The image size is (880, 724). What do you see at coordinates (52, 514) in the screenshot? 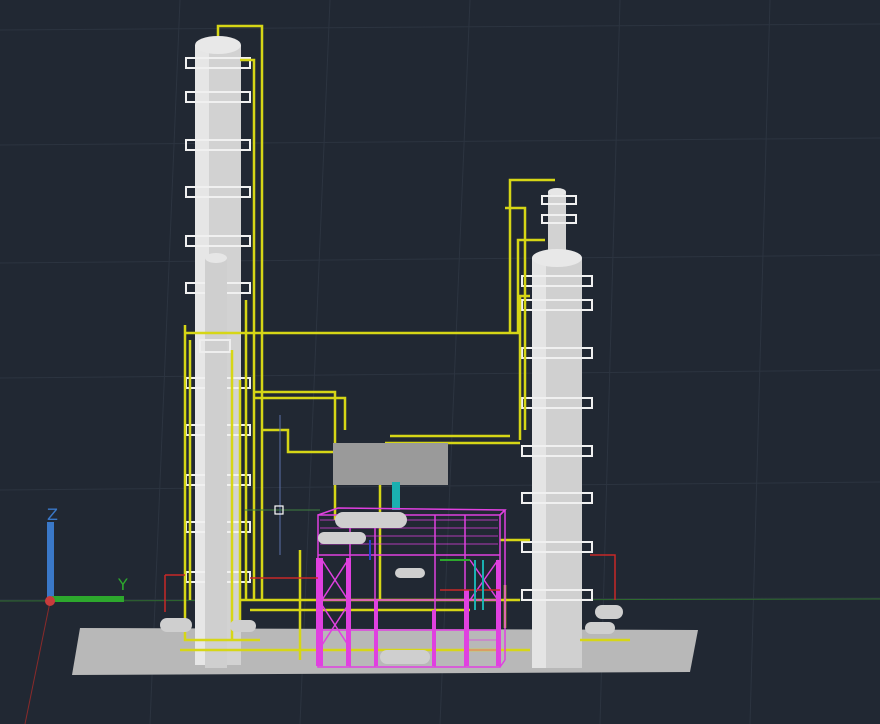
I see `ucs-z-label: Z` at bounding box center [52, 514].